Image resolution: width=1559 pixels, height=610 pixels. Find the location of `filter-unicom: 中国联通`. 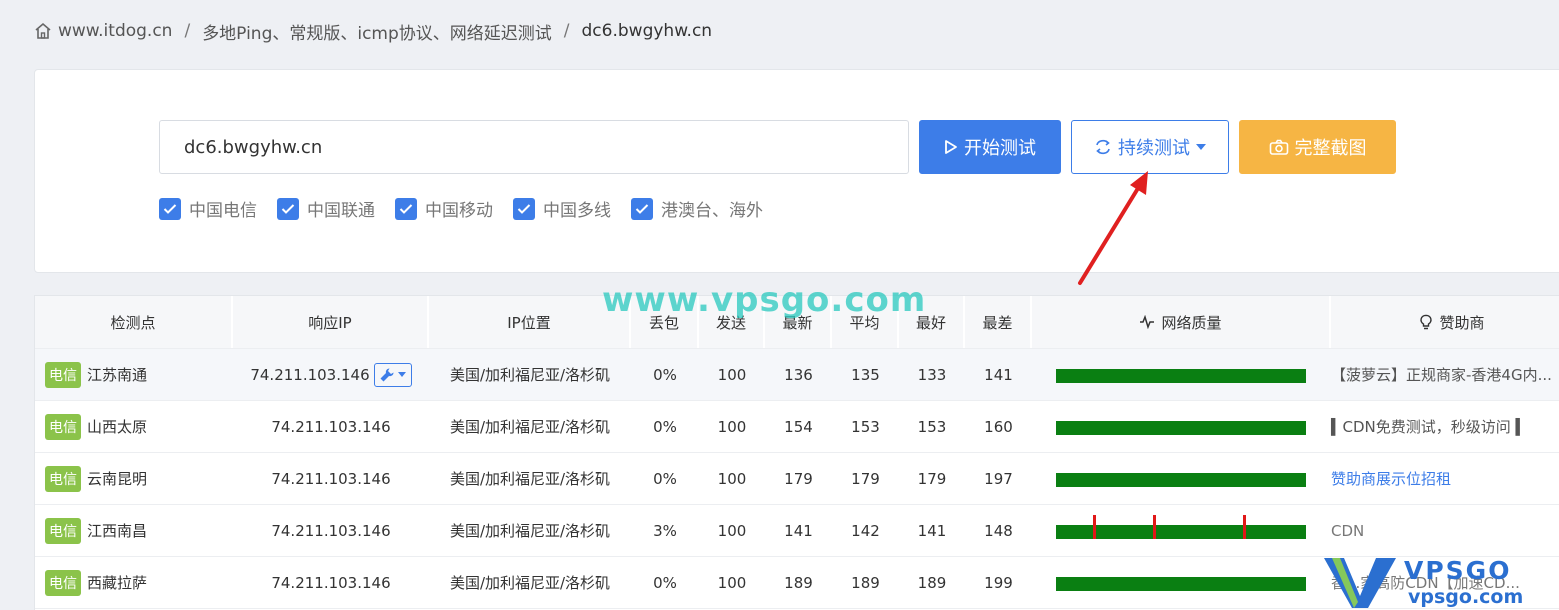

filter-unicom: 中国联通 is located at coordinates (326, 208).